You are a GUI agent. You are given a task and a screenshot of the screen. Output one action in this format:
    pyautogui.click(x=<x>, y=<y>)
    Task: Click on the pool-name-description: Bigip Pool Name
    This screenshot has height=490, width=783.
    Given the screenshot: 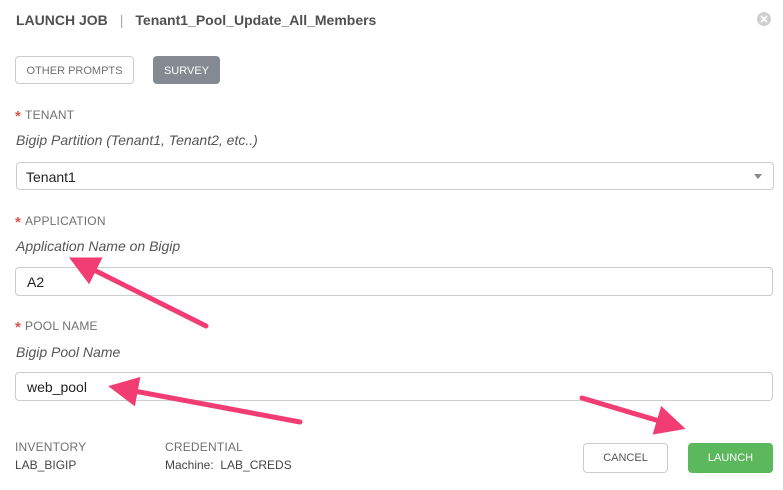 What is the action you would take?
    pyautogui.click(x=68, y=352)
    